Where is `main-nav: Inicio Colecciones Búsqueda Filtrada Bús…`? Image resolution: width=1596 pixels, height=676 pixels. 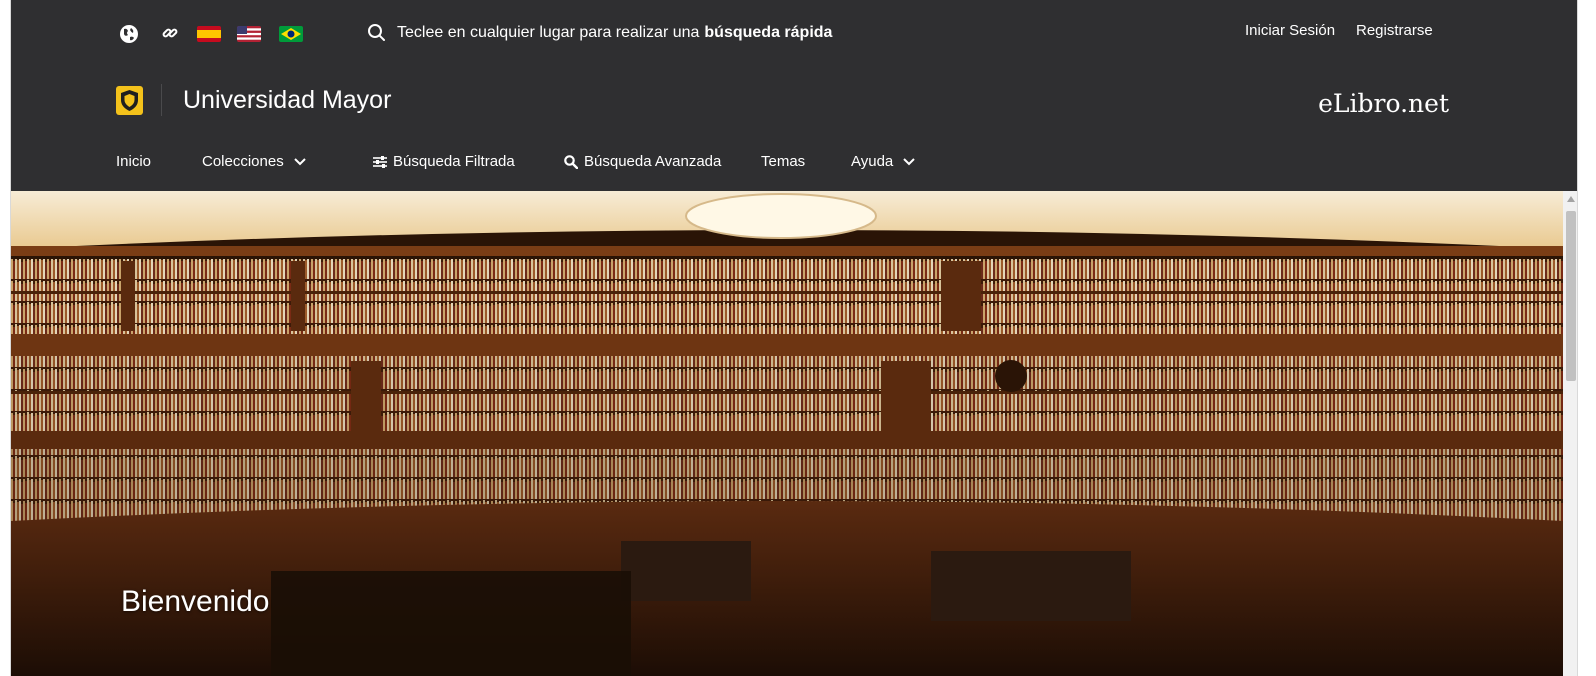
main-nav: Inicio Colecciones Búsqueda Filtrada Bús… is located at coordinates (794, 163).